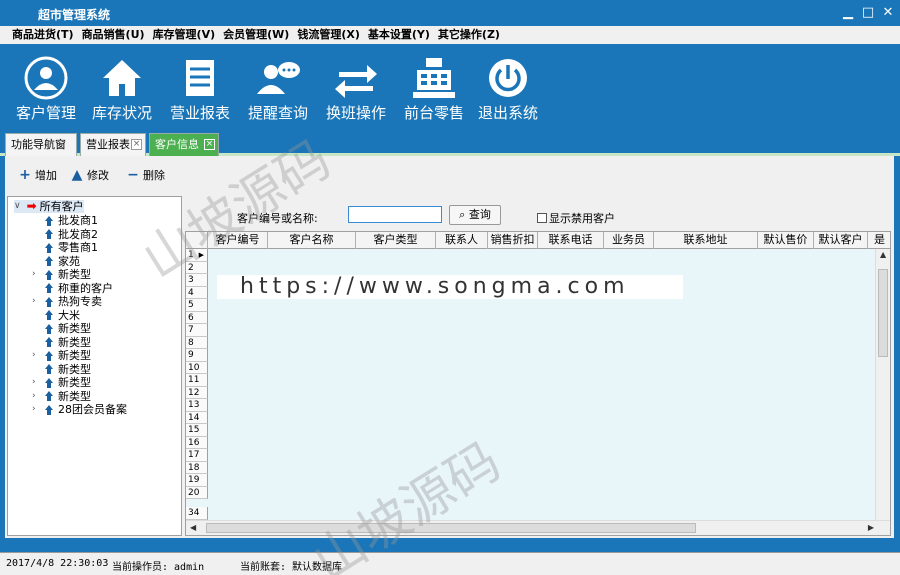 This screenshot has width=900, height=575. I want to click on column-header: 是, so click(879, 240).